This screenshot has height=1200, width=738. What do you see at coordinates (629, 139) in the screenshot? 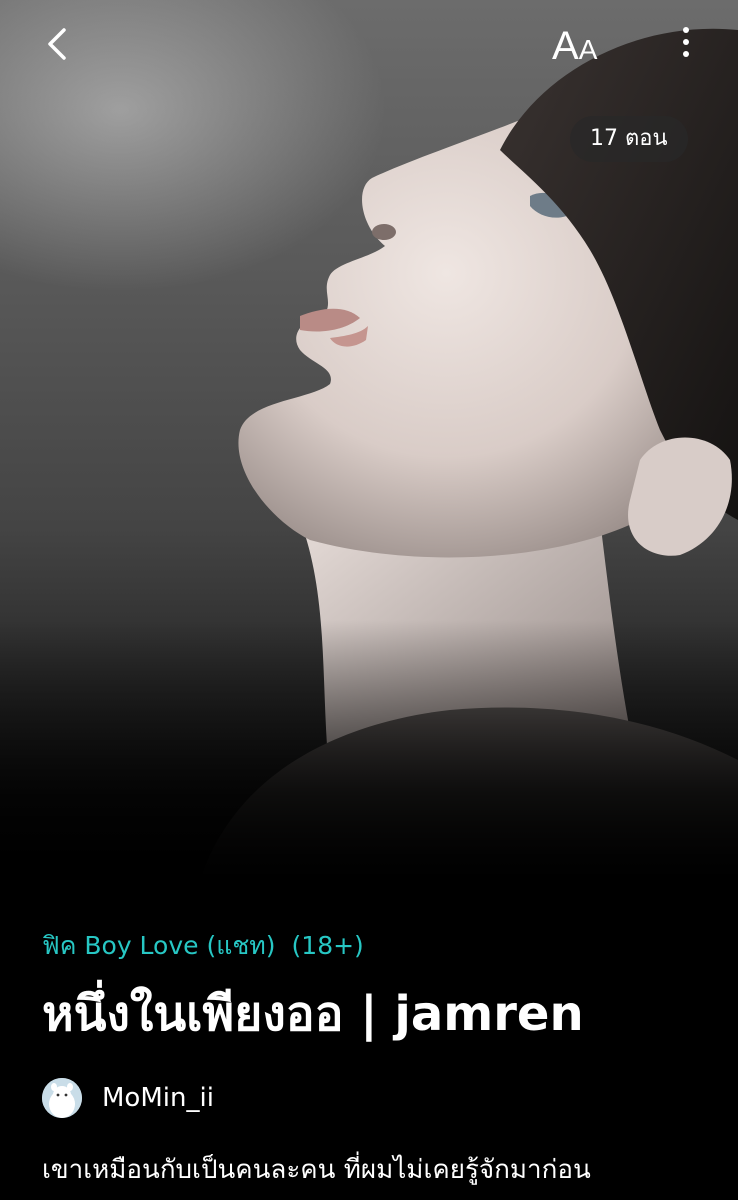
I see `episode-count-badge: 17 ตอน` at bounding box center [629, 139].